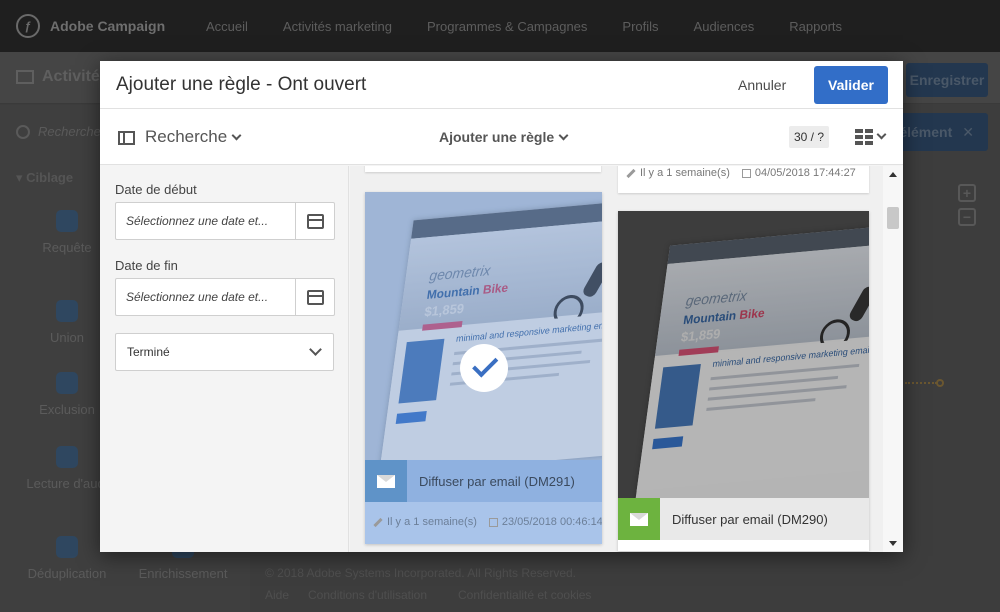 This screenshot has height=612, width=1000. I want to click on close-icon: ✕, so click(968, 131).